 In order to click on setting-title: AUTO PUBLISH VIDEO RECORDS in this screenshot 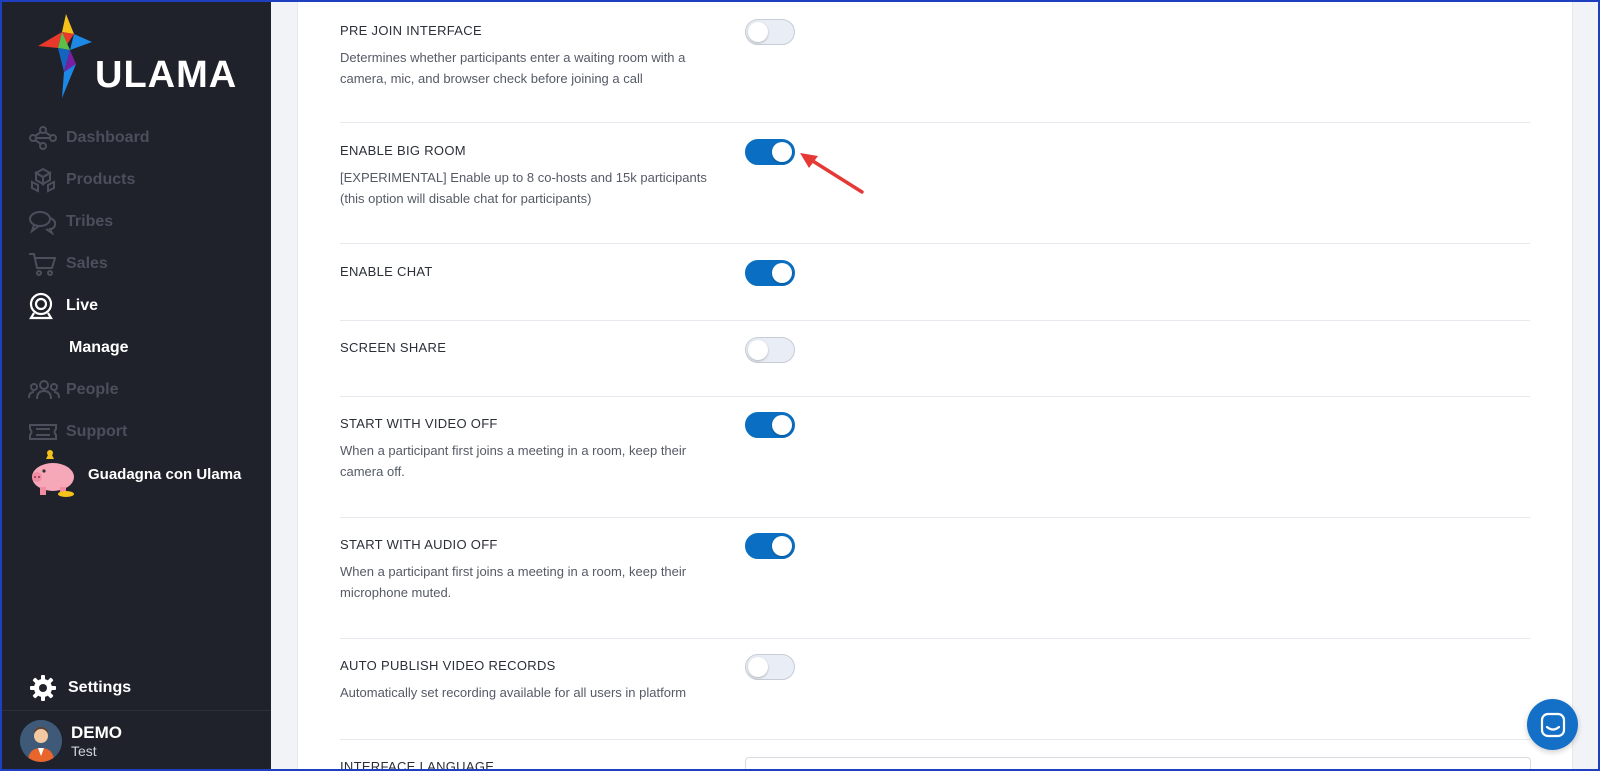, I will do `click(448, 665)`.